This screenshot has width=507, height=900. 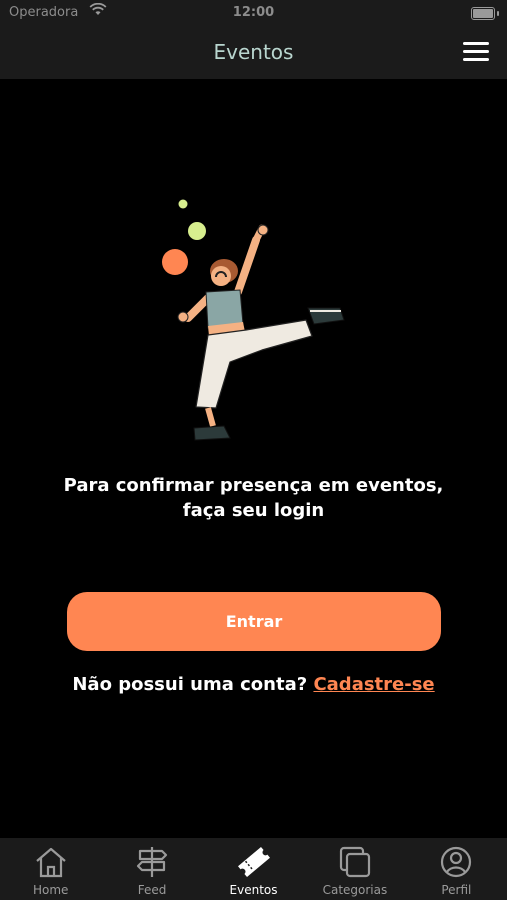 What do you see at coordinates (253, 510) in the screenshot?
I see `message-line-2: faça seu login` at bounding box center [253, 510].